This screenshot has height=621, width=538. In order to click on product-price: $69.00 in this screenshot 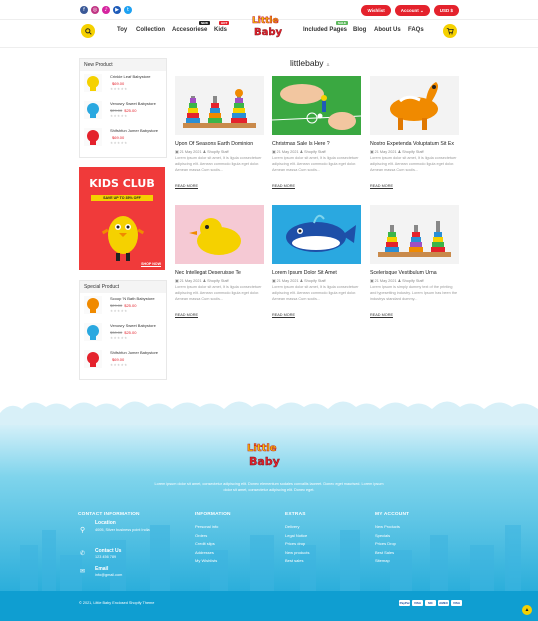, I will do `click(117, 137)`.